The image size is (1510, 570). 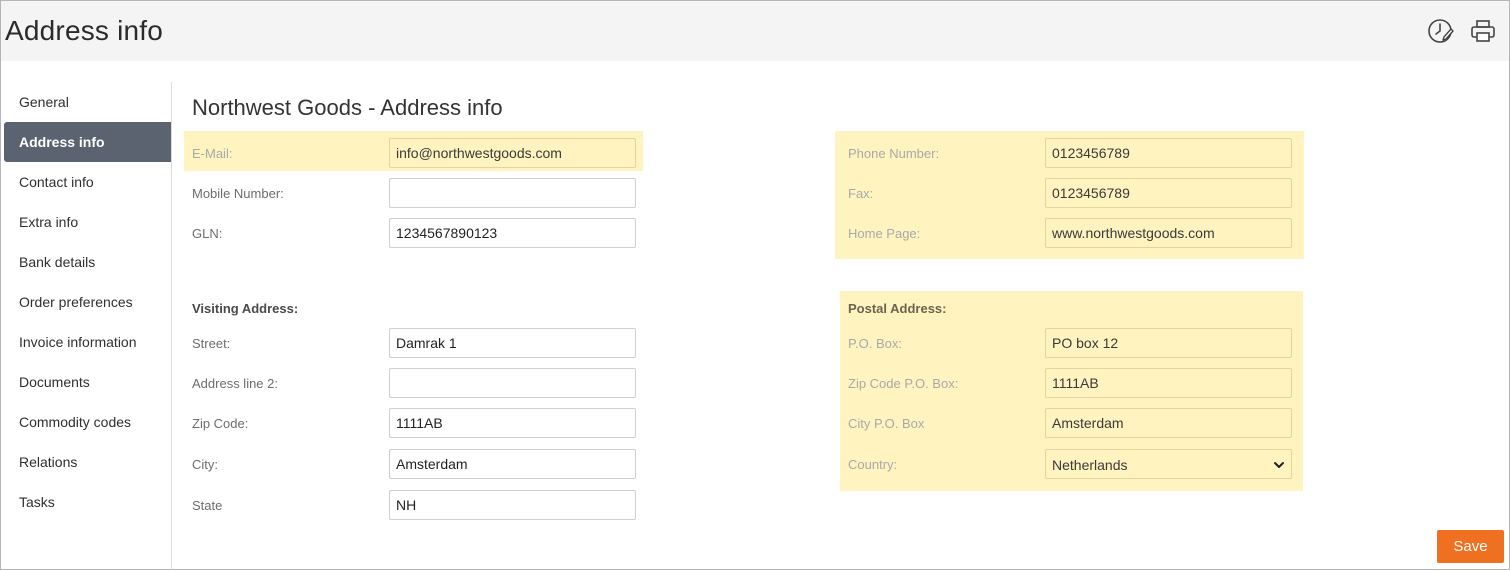 What do you see at coordinates (211, 343) in the screenshot?
I see `street-label: Street:` at bounding box center [211, 343].